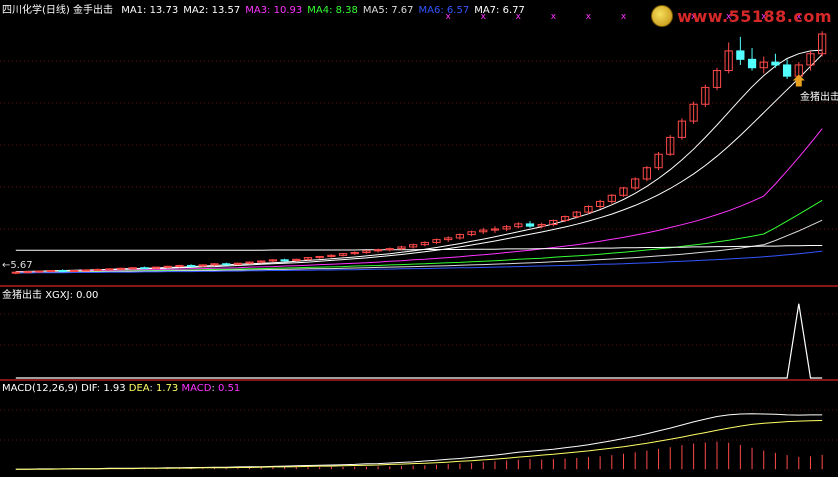 This screenshot has width=838, height=477. I want to click on dif-value: 1.93, so click(114, 388).